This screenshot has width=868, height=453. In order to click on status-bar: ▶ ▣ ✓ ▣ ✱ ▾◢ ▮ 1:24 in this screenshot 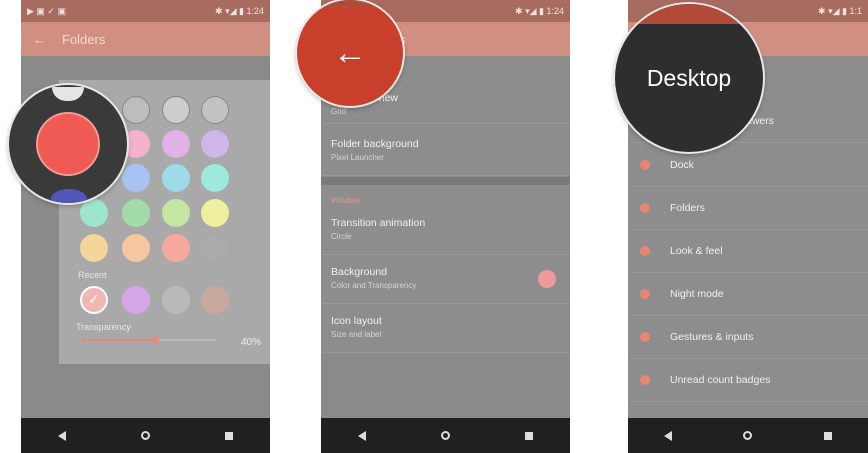, I will do `click(145, 11)`.